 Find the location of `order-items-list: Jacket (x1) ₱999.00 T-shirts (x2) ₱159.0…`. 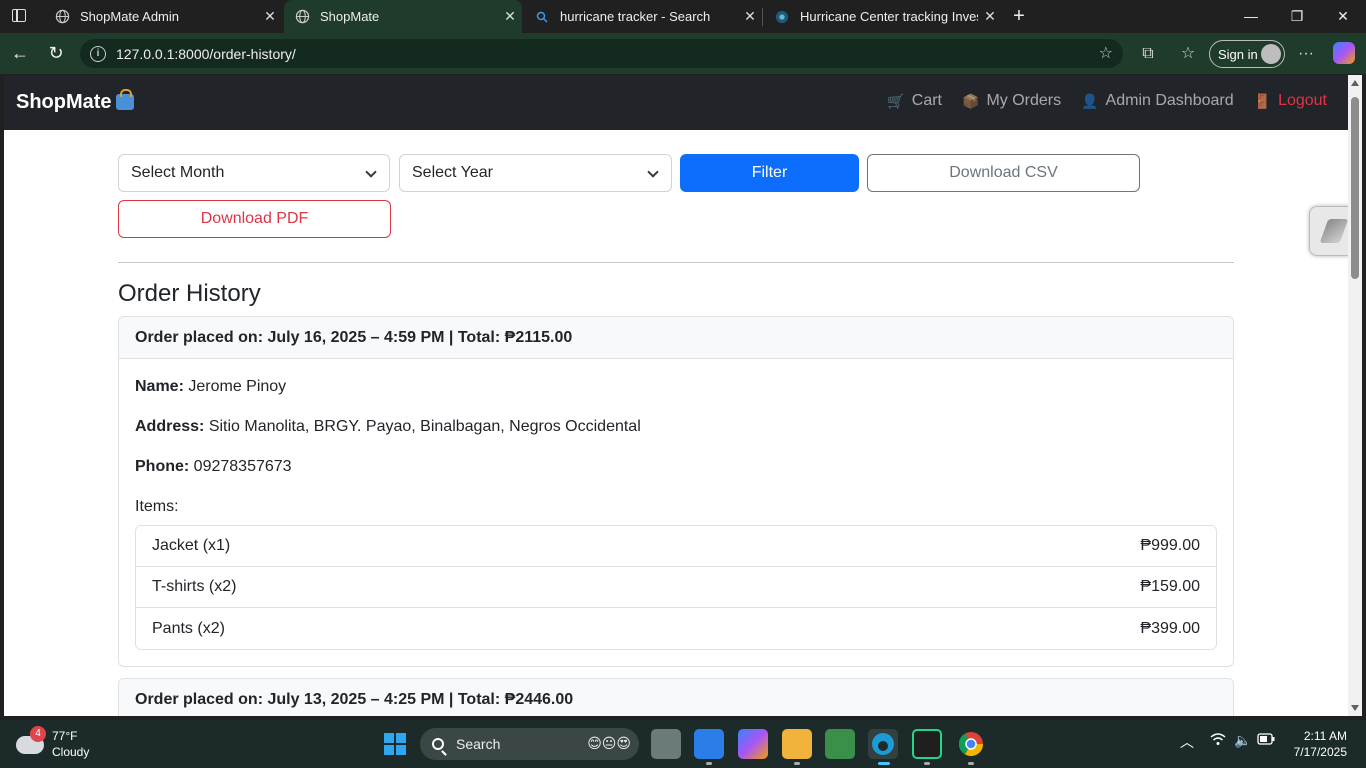

order-items-list: Jacket (x1) ₱999.00 T-shirts (x2) ₱159.0… is located at coordinates (676, 587).